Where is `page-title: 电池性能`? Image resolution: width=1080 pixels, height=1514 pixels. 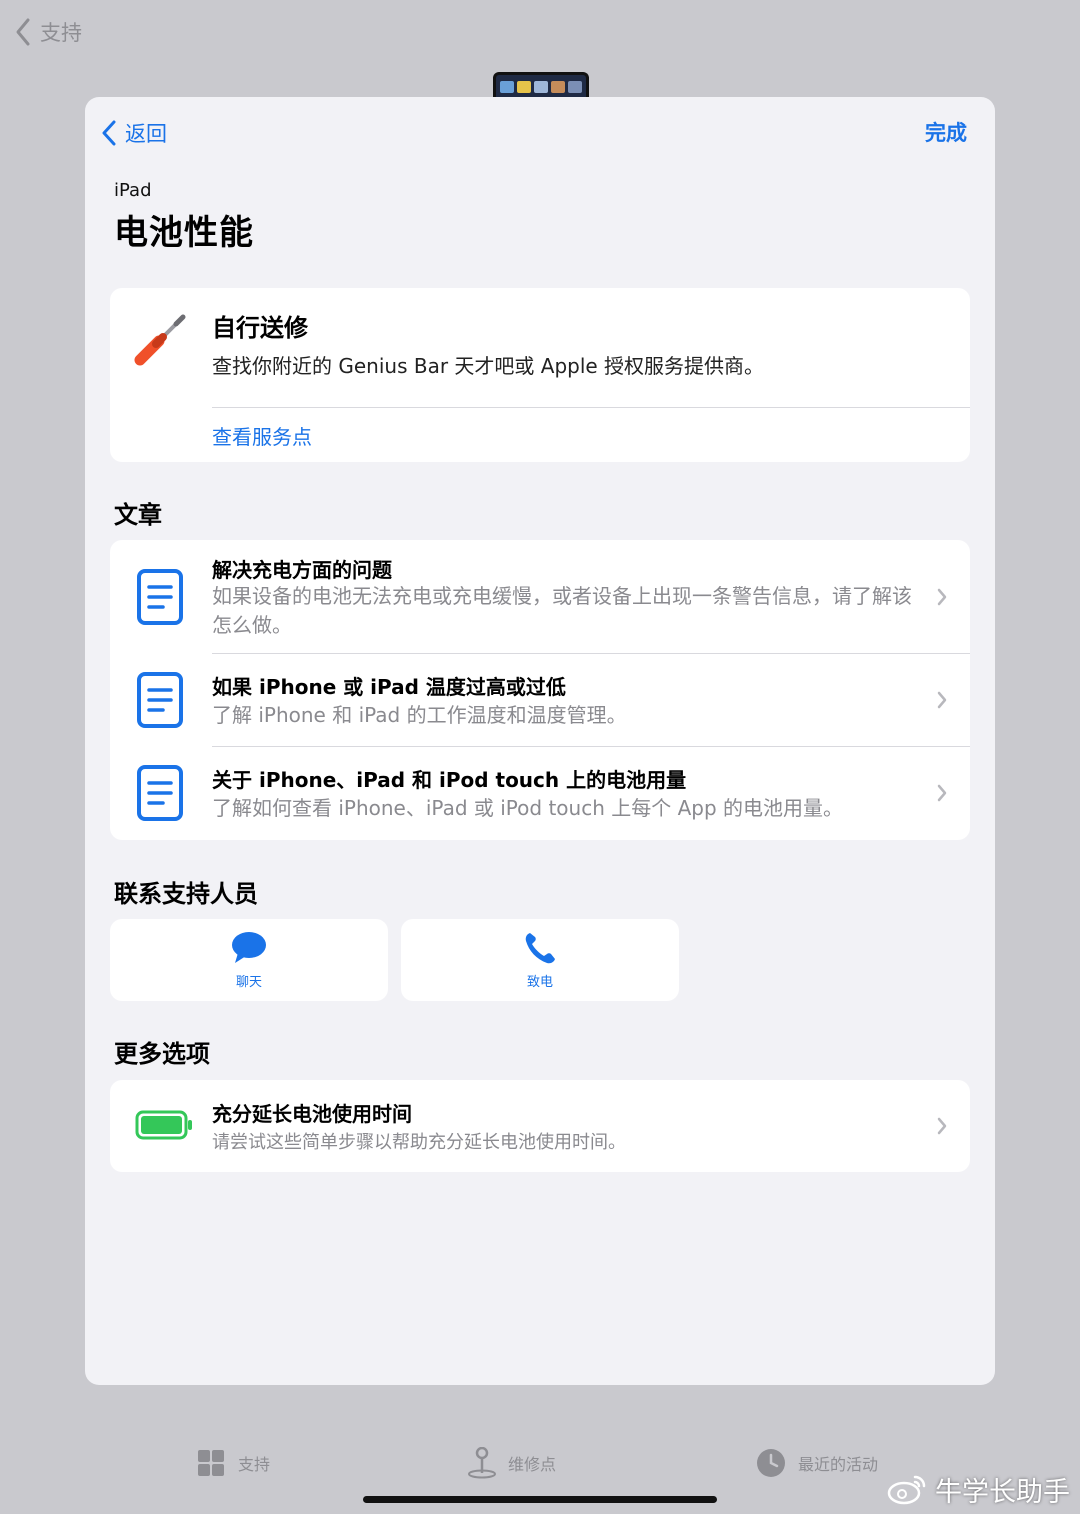 page-title: 电池性能 is located at coordinates (184, 233).